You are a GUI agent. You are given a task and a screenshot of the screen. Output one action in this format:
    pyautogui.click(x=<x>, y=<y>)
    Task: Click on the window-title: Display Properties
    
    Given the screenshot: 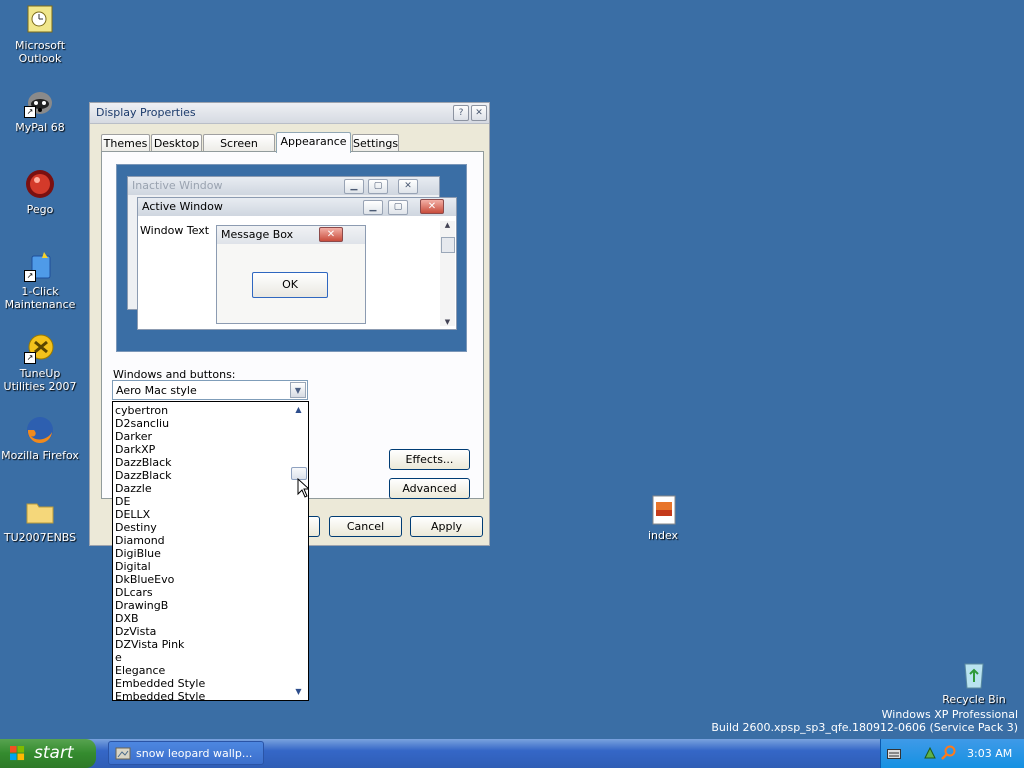 What is the action you would take?
    pyautogui.click(x=146, y=112)
    